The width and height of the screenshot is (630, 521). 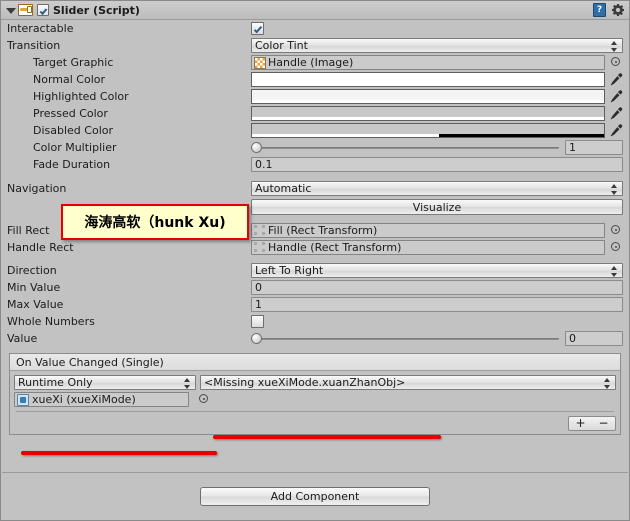 What do you see at coordinates (315, 399) in the screenshot?
I see `event-entry-bottom: xueXi (xueXiMode)` at bounding box center [315, 399].